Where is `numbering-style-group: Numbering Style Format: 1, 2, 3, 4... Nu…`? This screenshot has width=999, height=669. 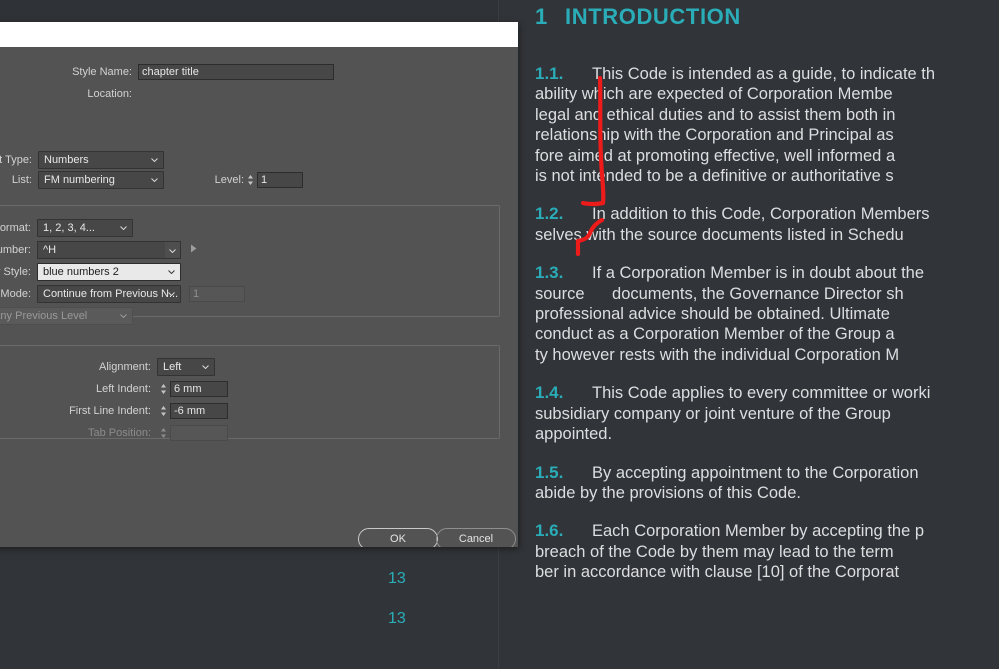 numbering-style-group: Numbering Style Format: 1, 2, 3, 4... Nu… is located at coordinates (250, 265).